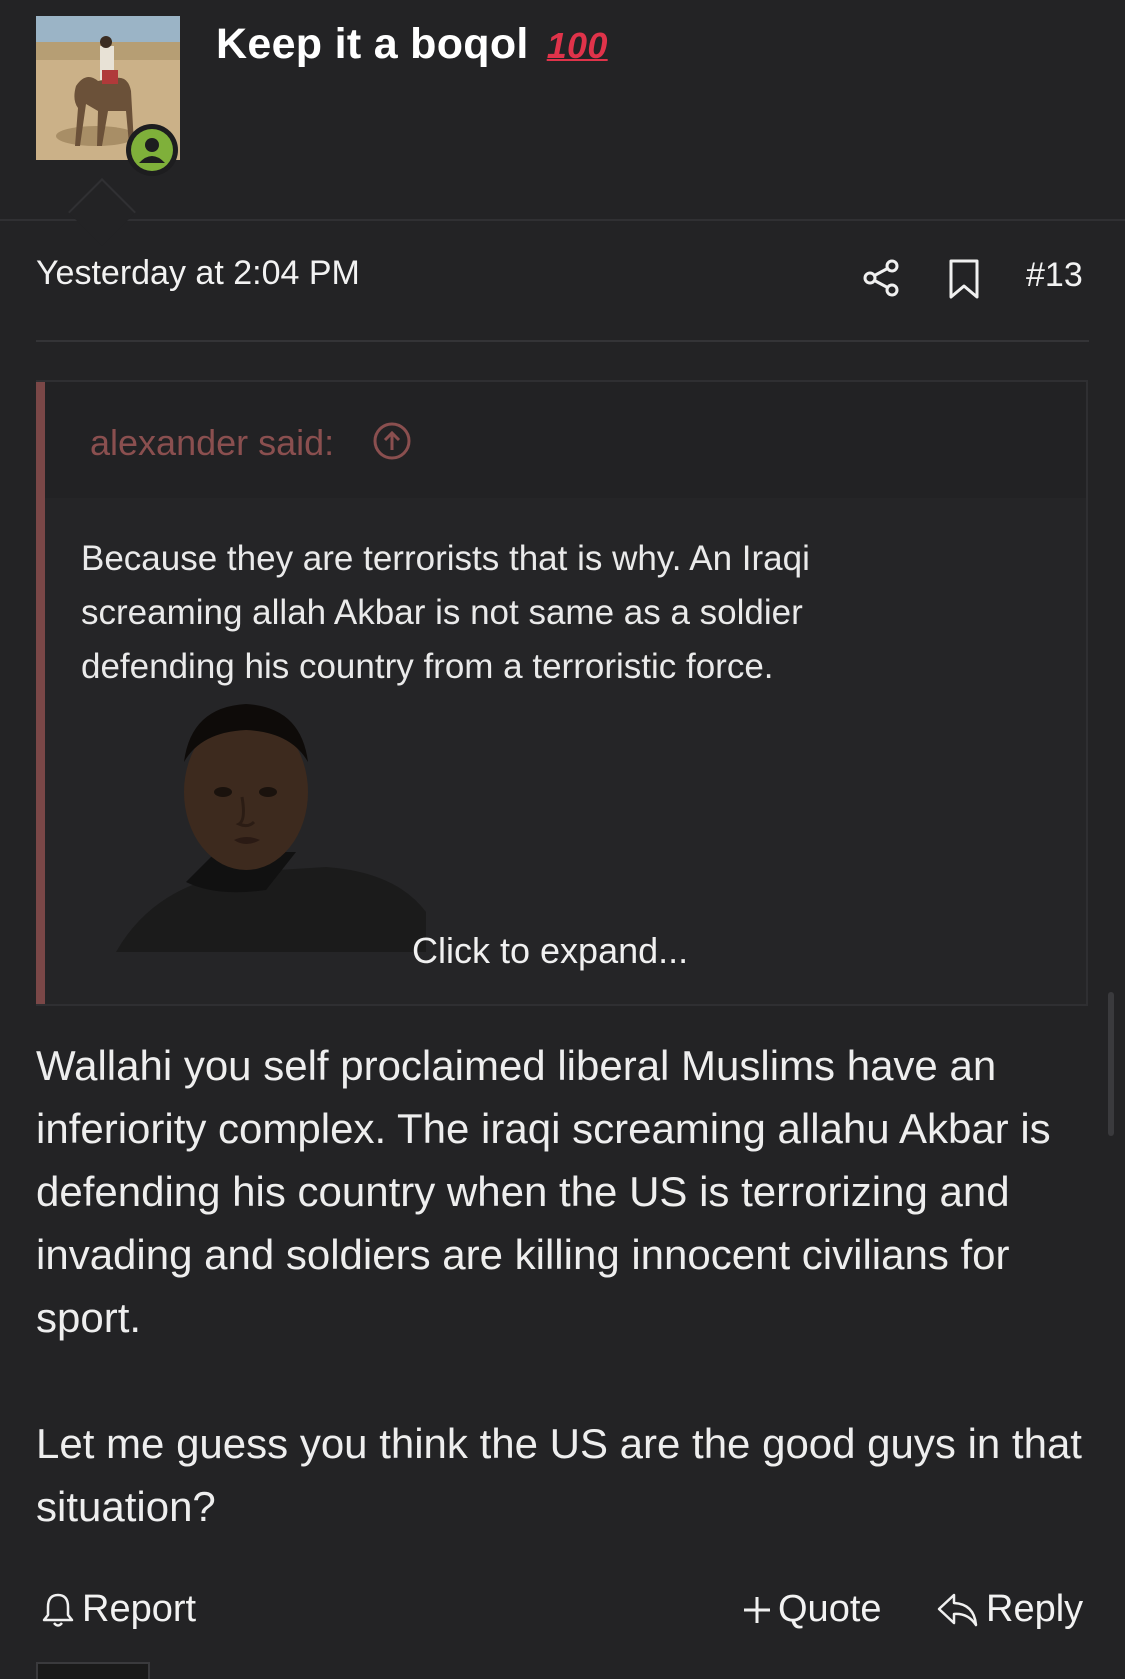  What do you see at coordinates (1054, 275) in the screenshot?
I see `post-number-link: #13` at bounding box center [1054, 275].